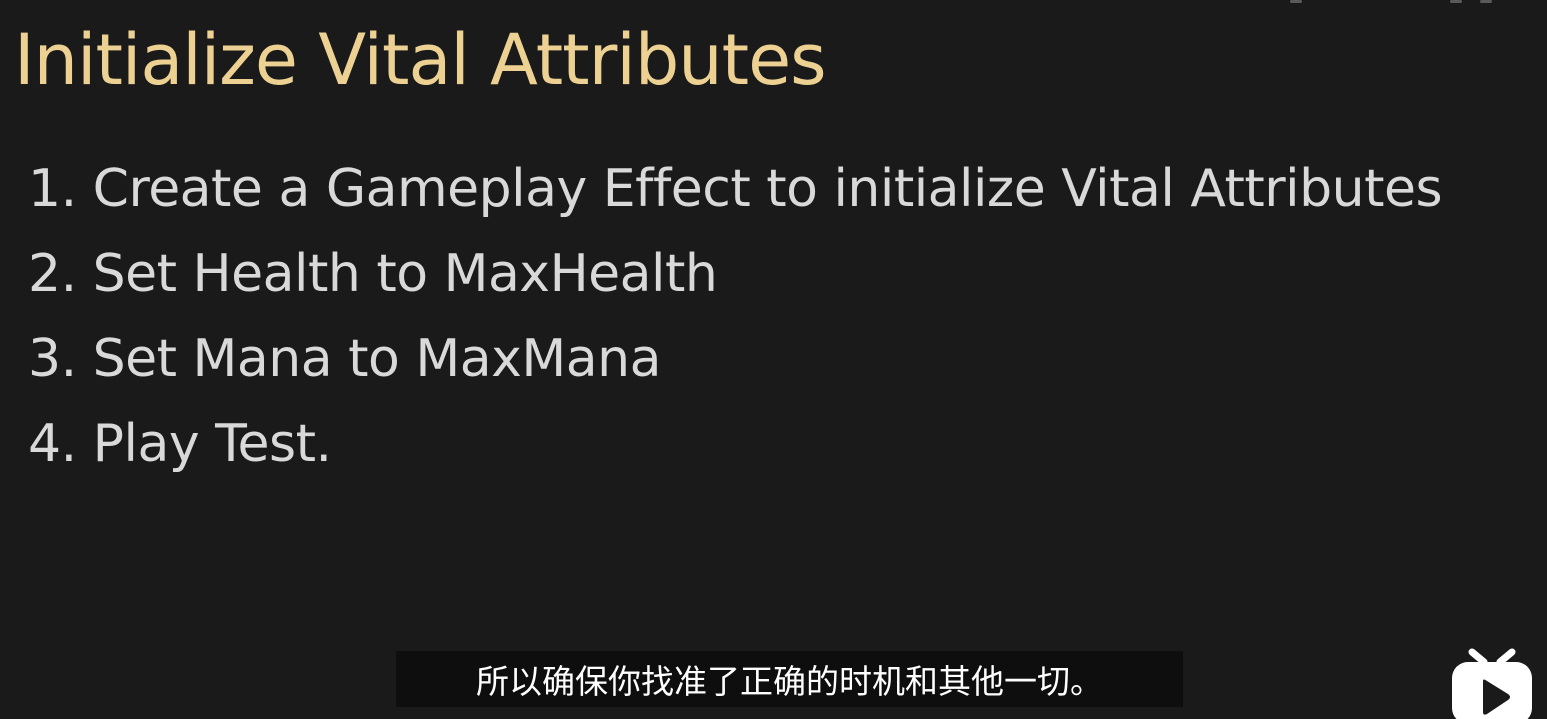 This screenshot has width=1547, height=719. Describe the element at coordinates (180, 444) in the screenshot. I see `bullet-item-4: 4. Play Test.` at that location.